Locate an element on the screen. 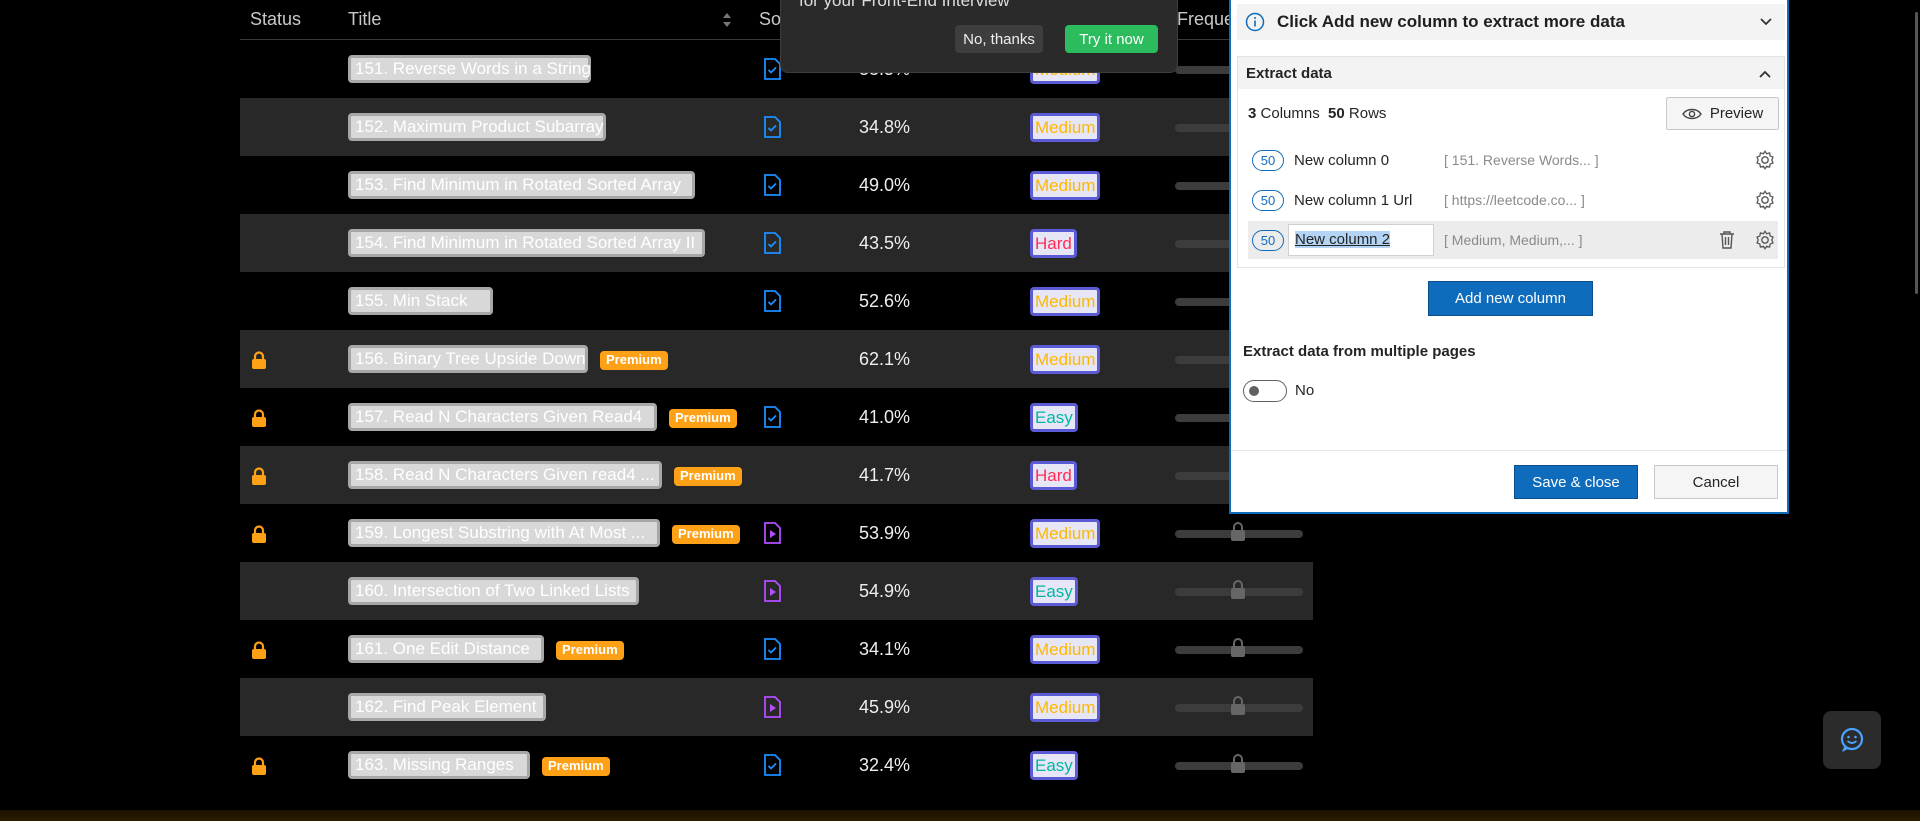  cancel-button: Cancel is located at coordinates (1716, 482).